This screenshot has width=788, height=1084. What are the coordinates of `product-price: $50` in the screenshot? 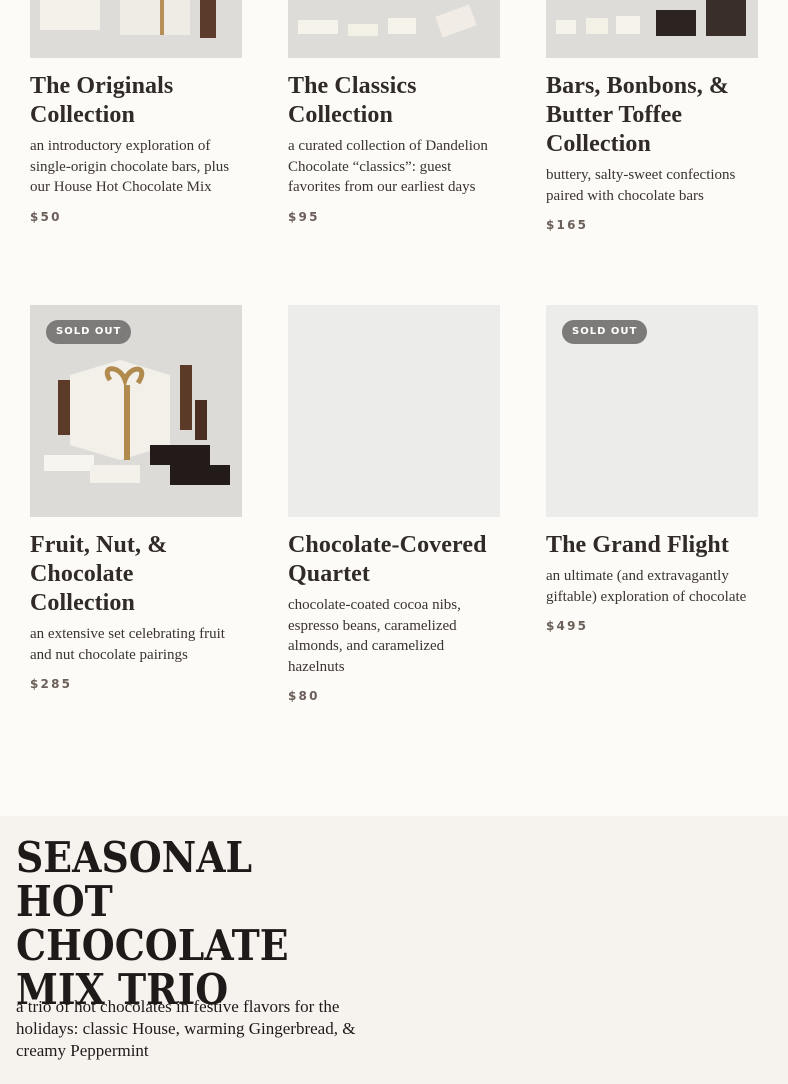 It's located at (46, 216).